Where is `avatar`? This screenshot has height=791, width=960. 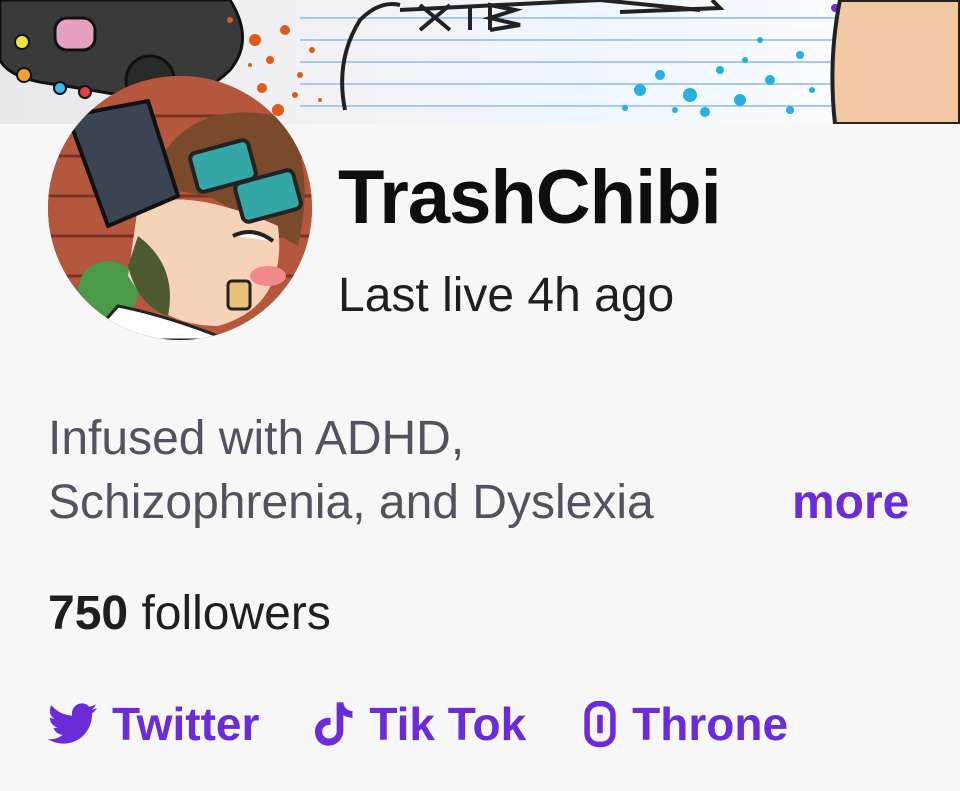
avatar is located at coordinates (180, 208).